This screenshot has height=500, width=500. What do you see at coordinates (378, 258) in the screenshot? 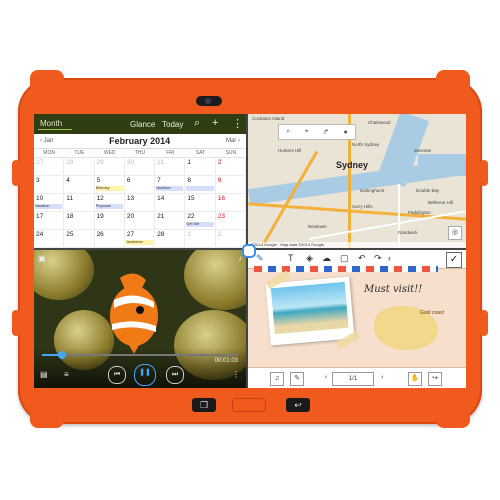
I see `redo-icon: ↷` at bounding box center [378, 258].